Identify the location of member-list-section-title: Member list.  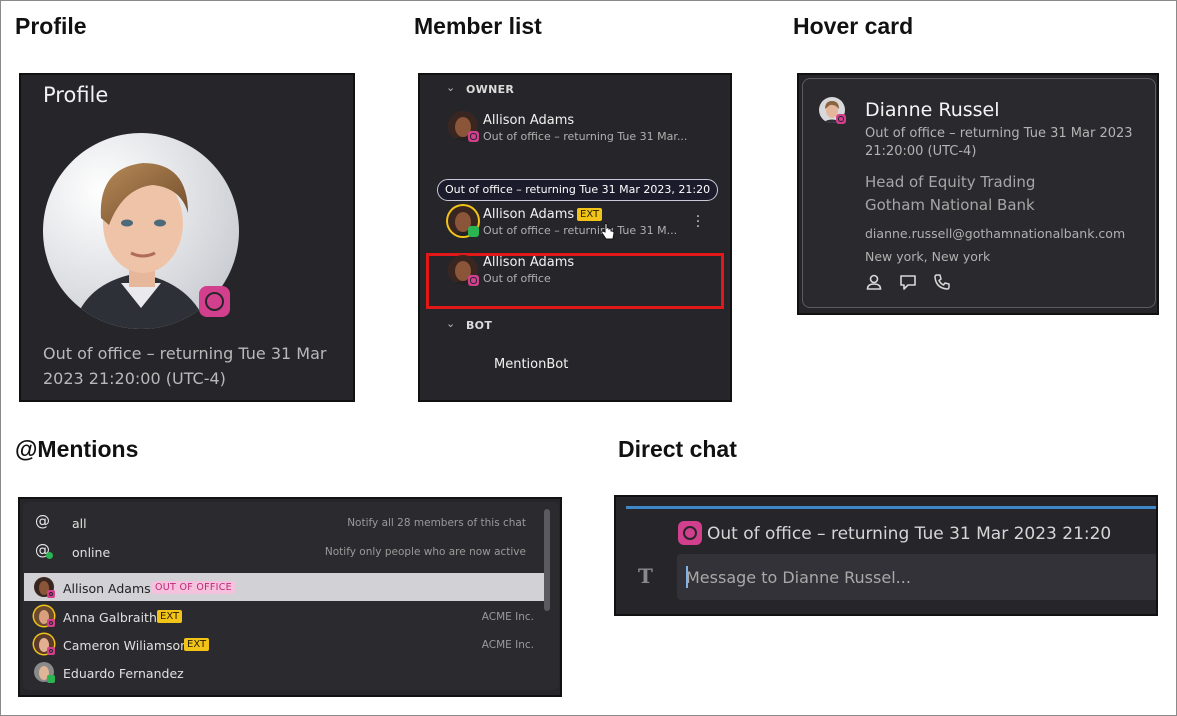
(478, 26).